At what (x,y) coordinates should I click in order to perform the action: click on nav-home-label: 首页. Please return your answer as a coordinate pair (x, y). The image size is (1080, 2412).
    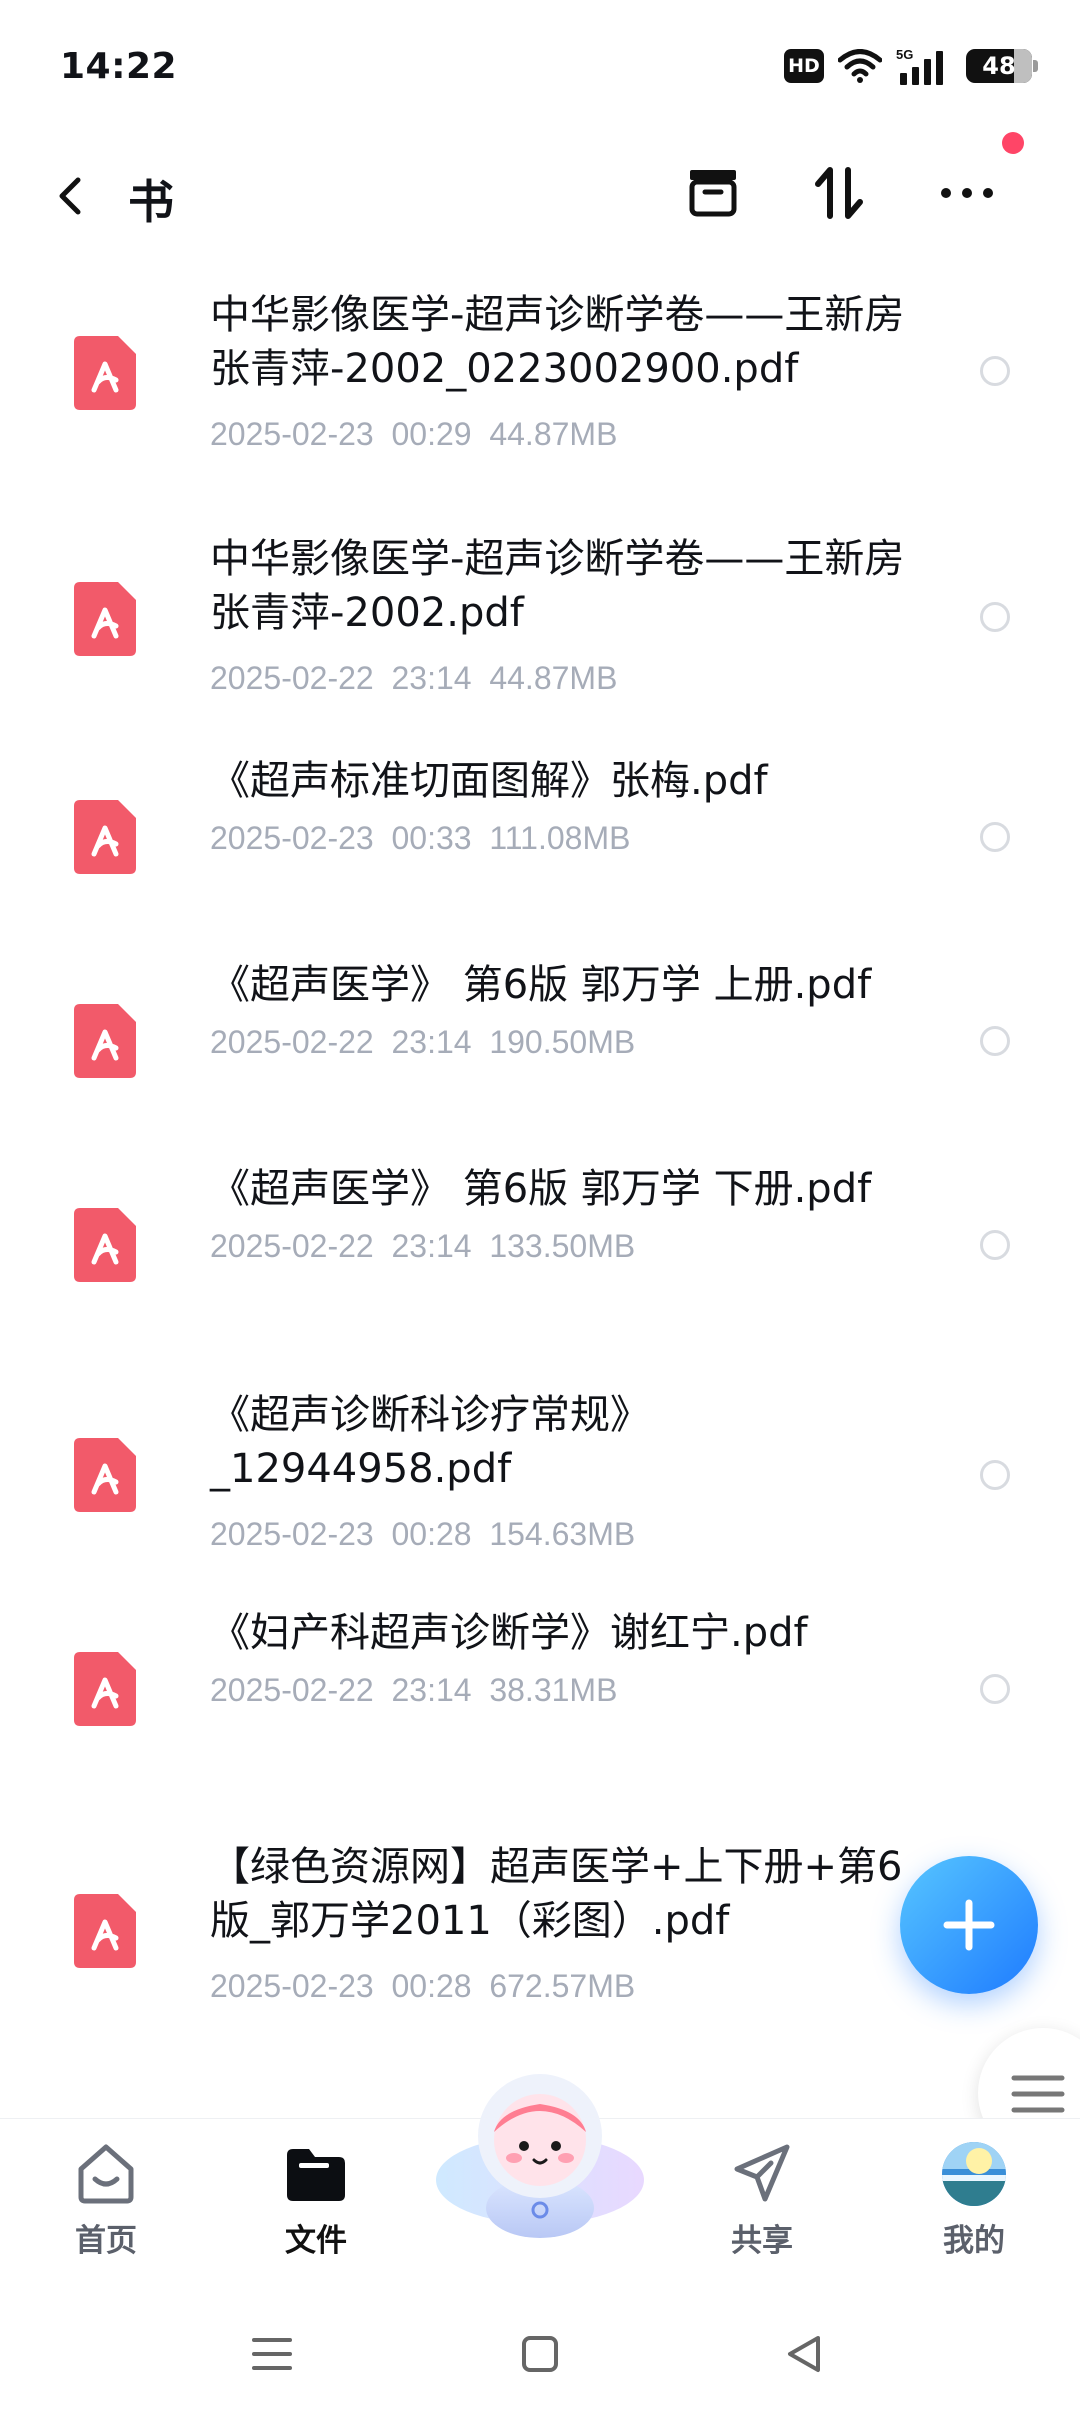
    Looking at the image, I should click on (106, 2241).